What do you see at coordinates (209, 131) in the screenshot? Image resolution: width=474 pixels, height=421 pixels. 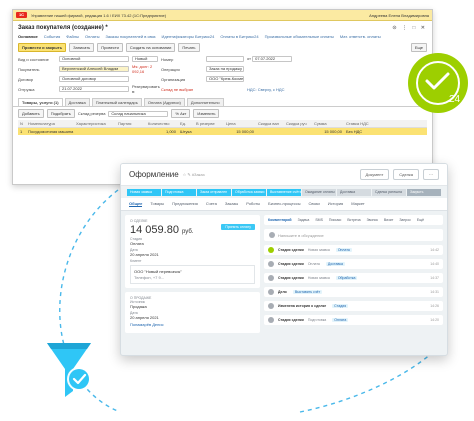 I see `cell-reserve` at bounding box center [209, 131].